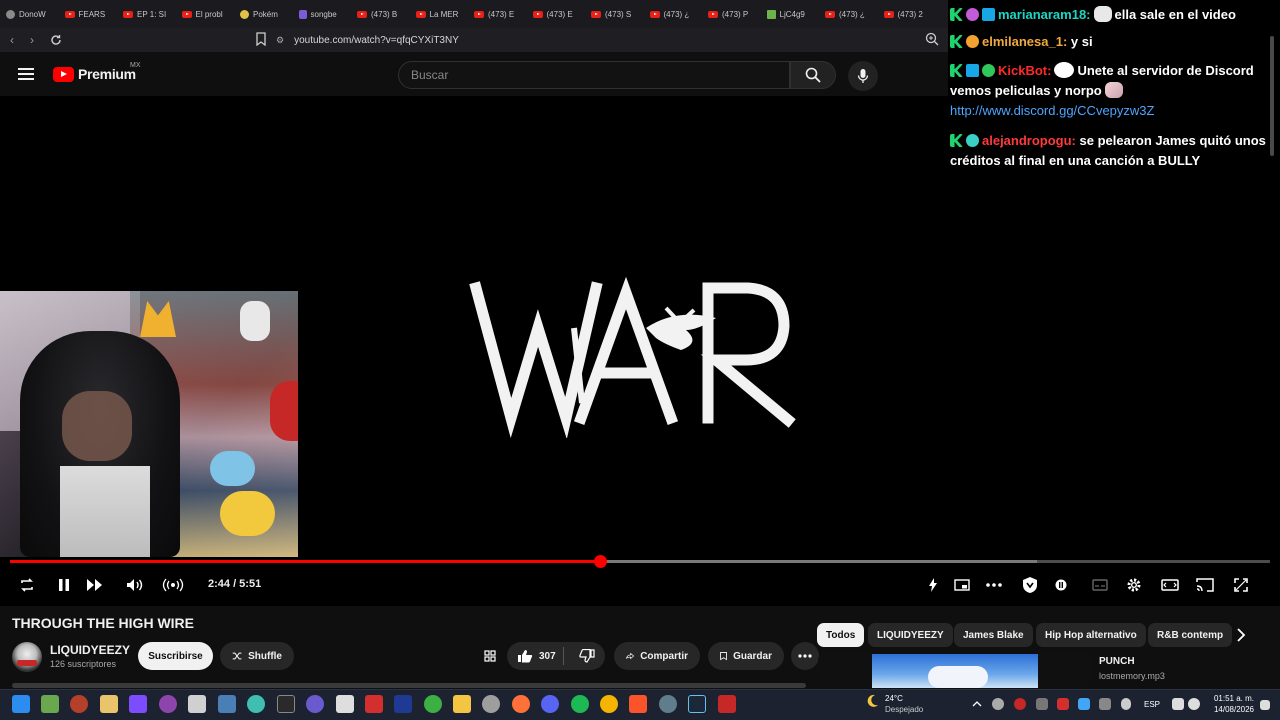 The width and height of the screenshot is (1280, 720). Describe the element at coordinates (933, 585) in the screenshot. I see `lightning-icon` at that location.